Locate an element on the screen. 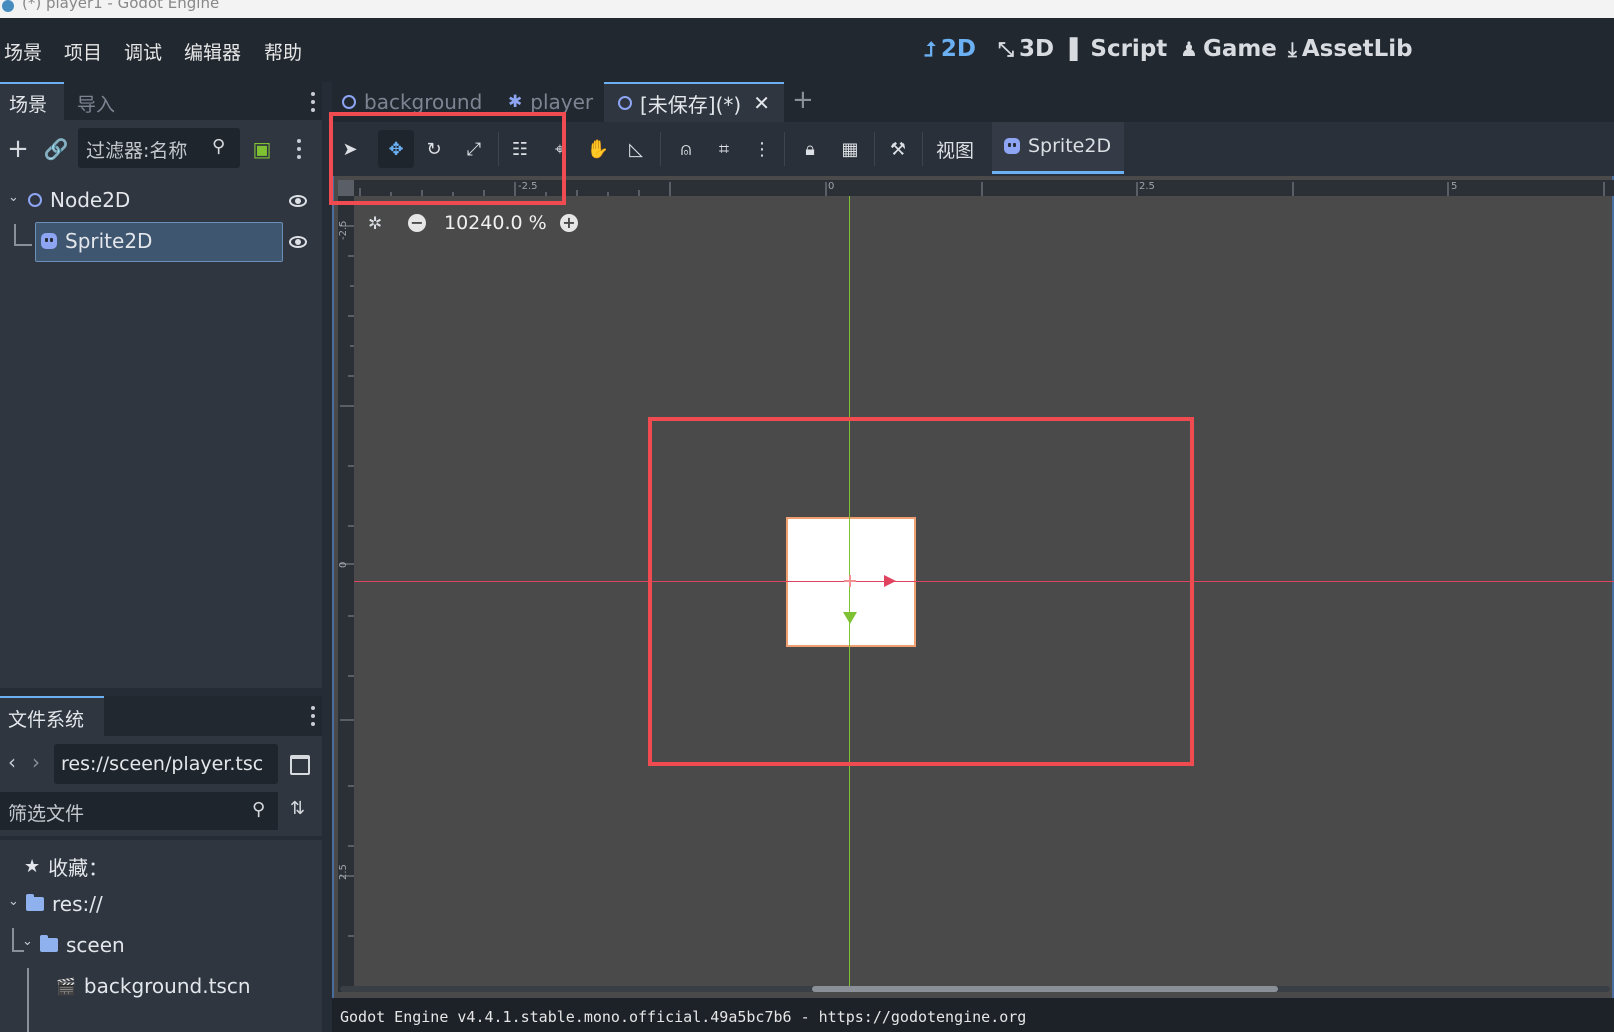 Image resolution: width=1614 pixels, height=1032 pixels. 2d-icon: ⮥ is located at coordinates (930, 49).